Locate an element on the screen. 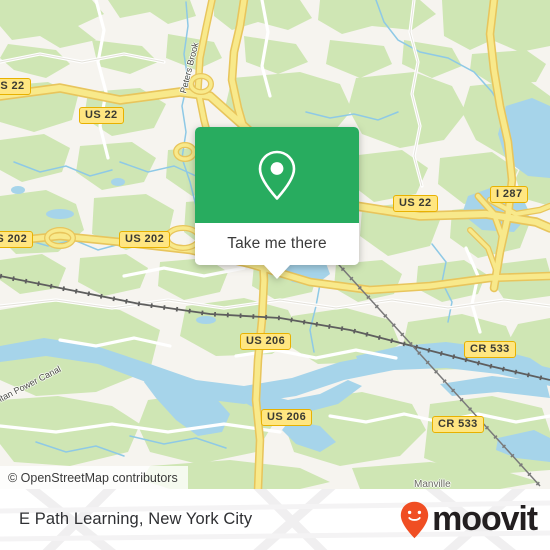  callout-pointer is located at coordinates (277, 271).